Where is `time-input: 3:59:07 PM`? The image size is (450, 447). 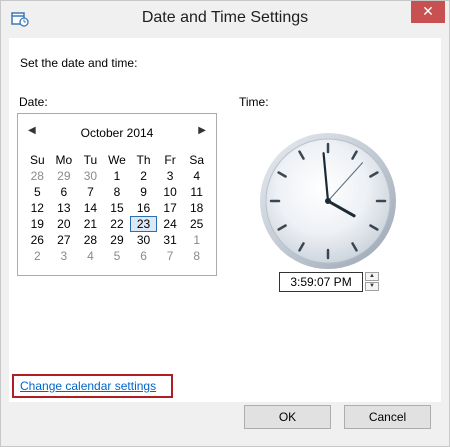
time-input: 3:59:07 PM is located at coordinates (321, 282).